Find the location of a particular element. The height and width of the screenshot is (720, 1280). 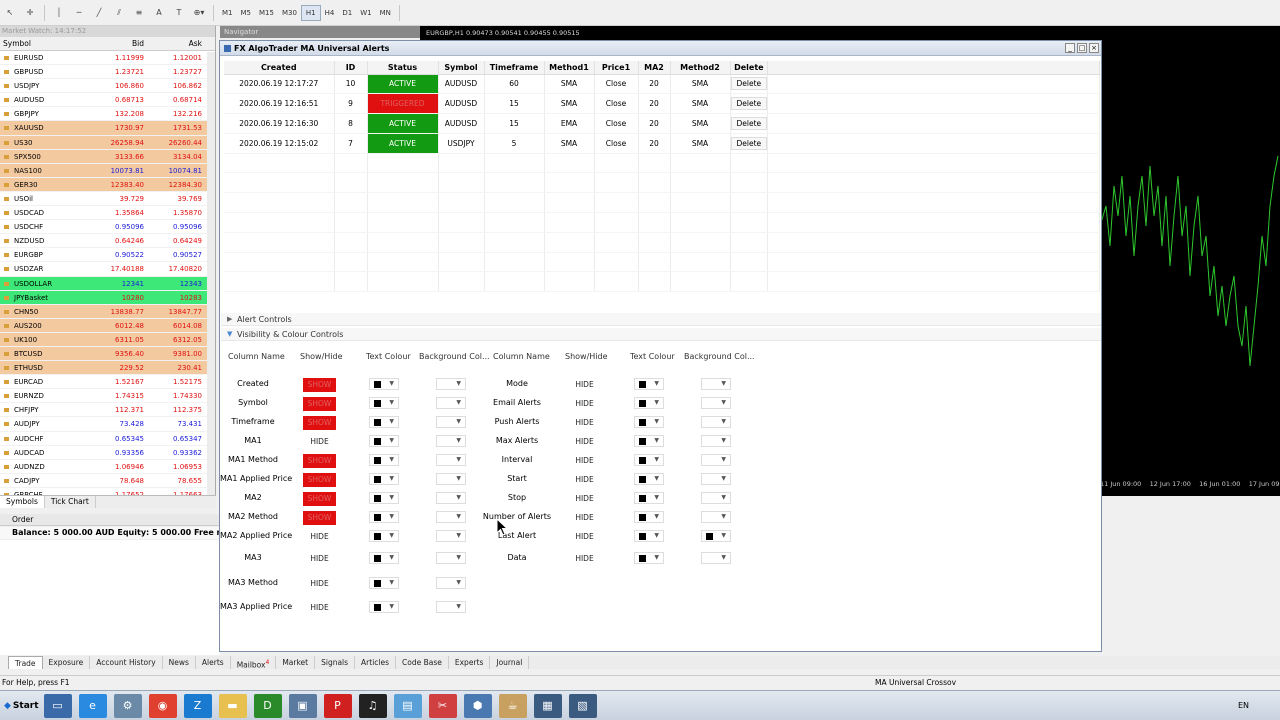

terminal-tab-exposure: Exposure is located at coordinates (67, 662).